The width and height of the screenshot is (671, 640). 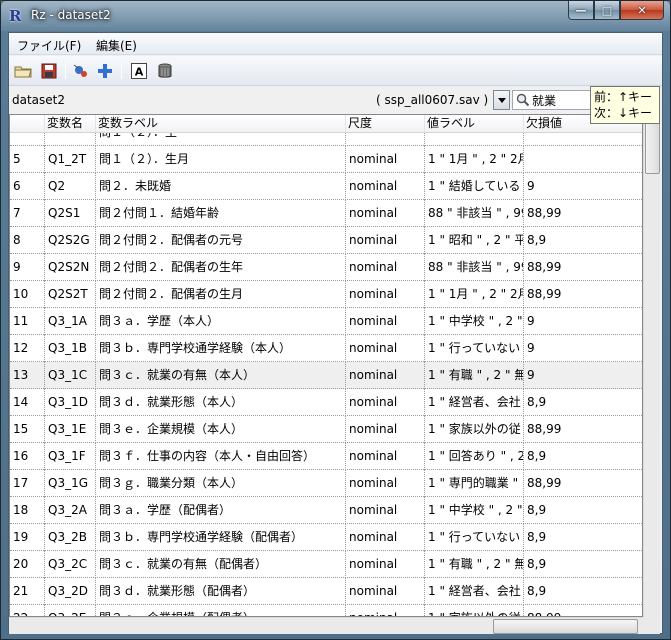 I want to click on cell-number: 16, so click(x=27, y=456).